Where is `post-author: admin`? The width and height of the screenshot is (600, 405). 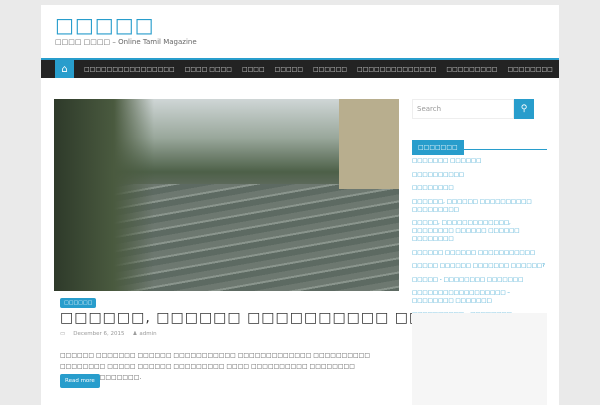
post-author: admin is located at coordinates (147, 334).